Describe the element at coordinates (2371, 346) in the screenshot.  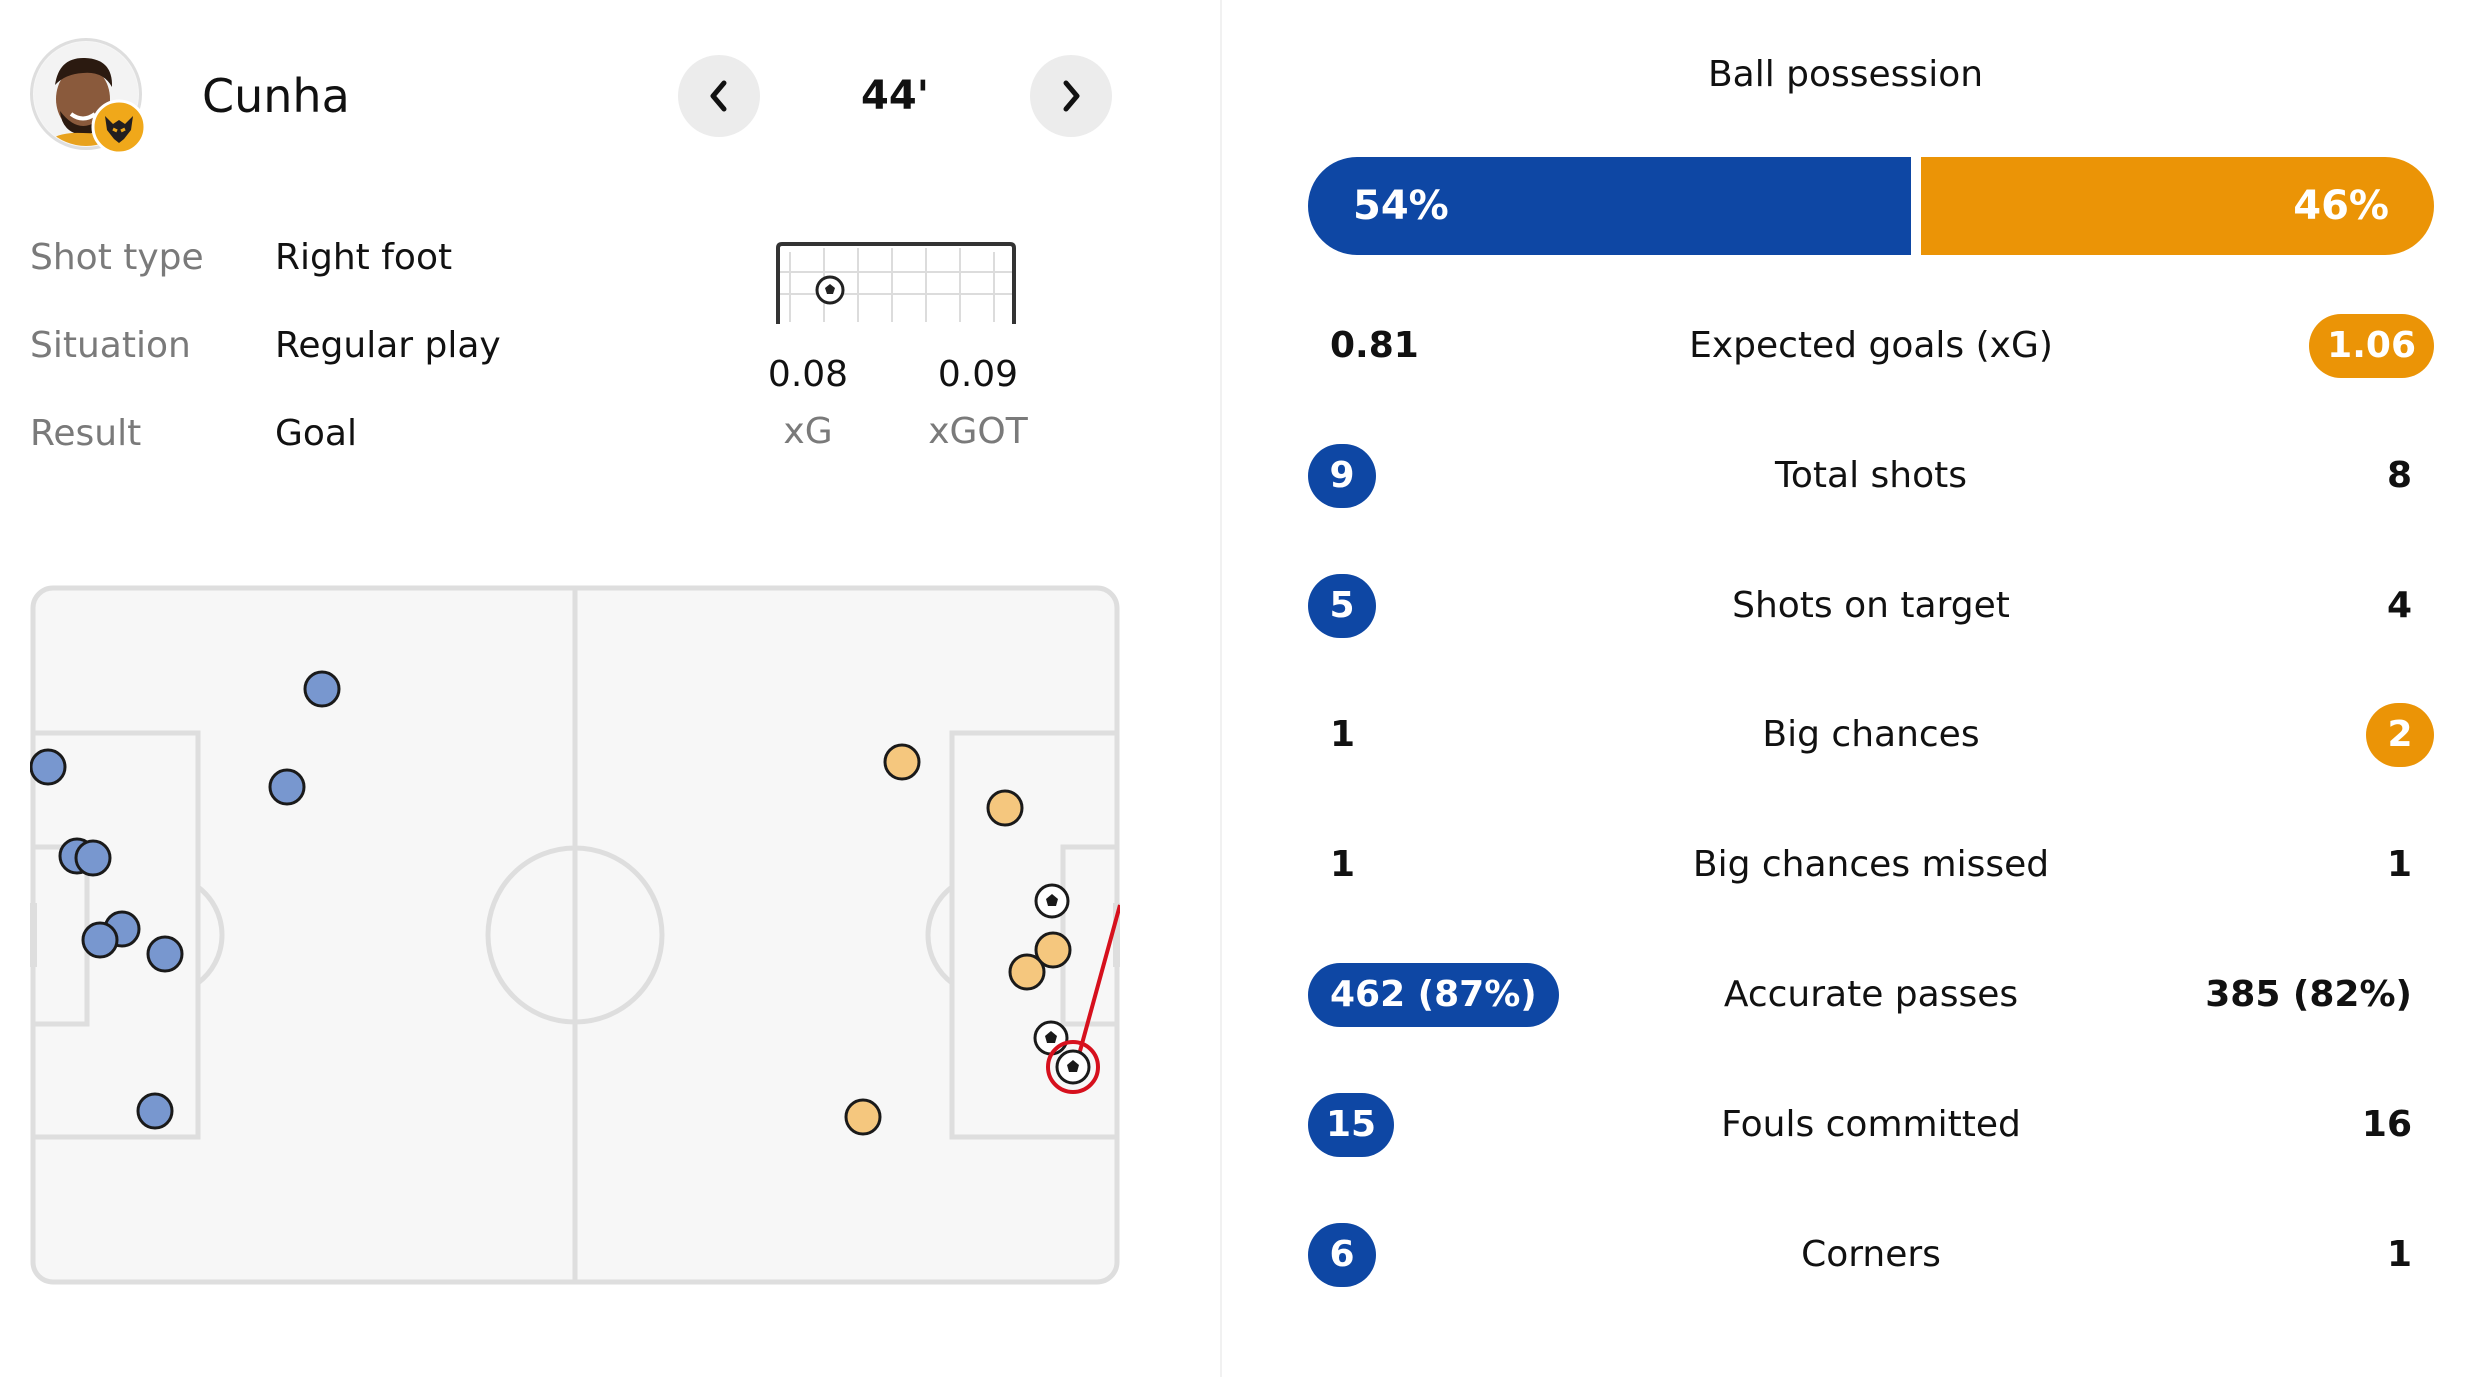
I see `away-stat-value: 1.06` at that location.